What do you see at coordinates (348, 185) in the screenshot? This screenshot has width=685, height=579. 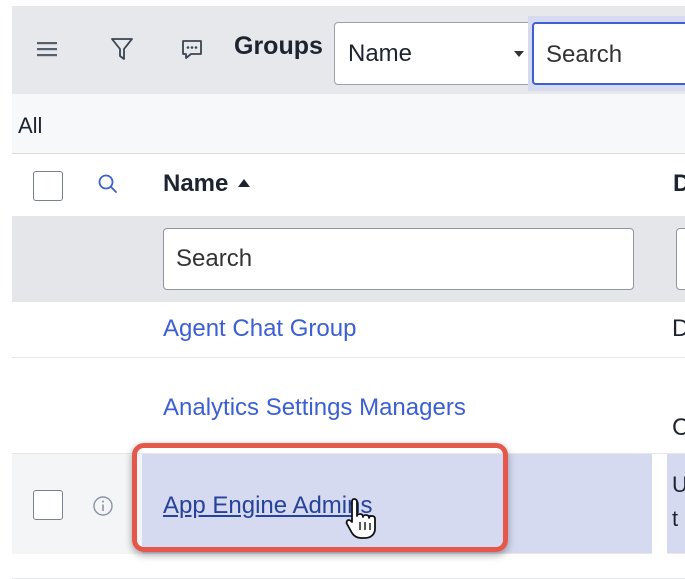 I see `table-header: Name D` at bounding box center [348, 185].